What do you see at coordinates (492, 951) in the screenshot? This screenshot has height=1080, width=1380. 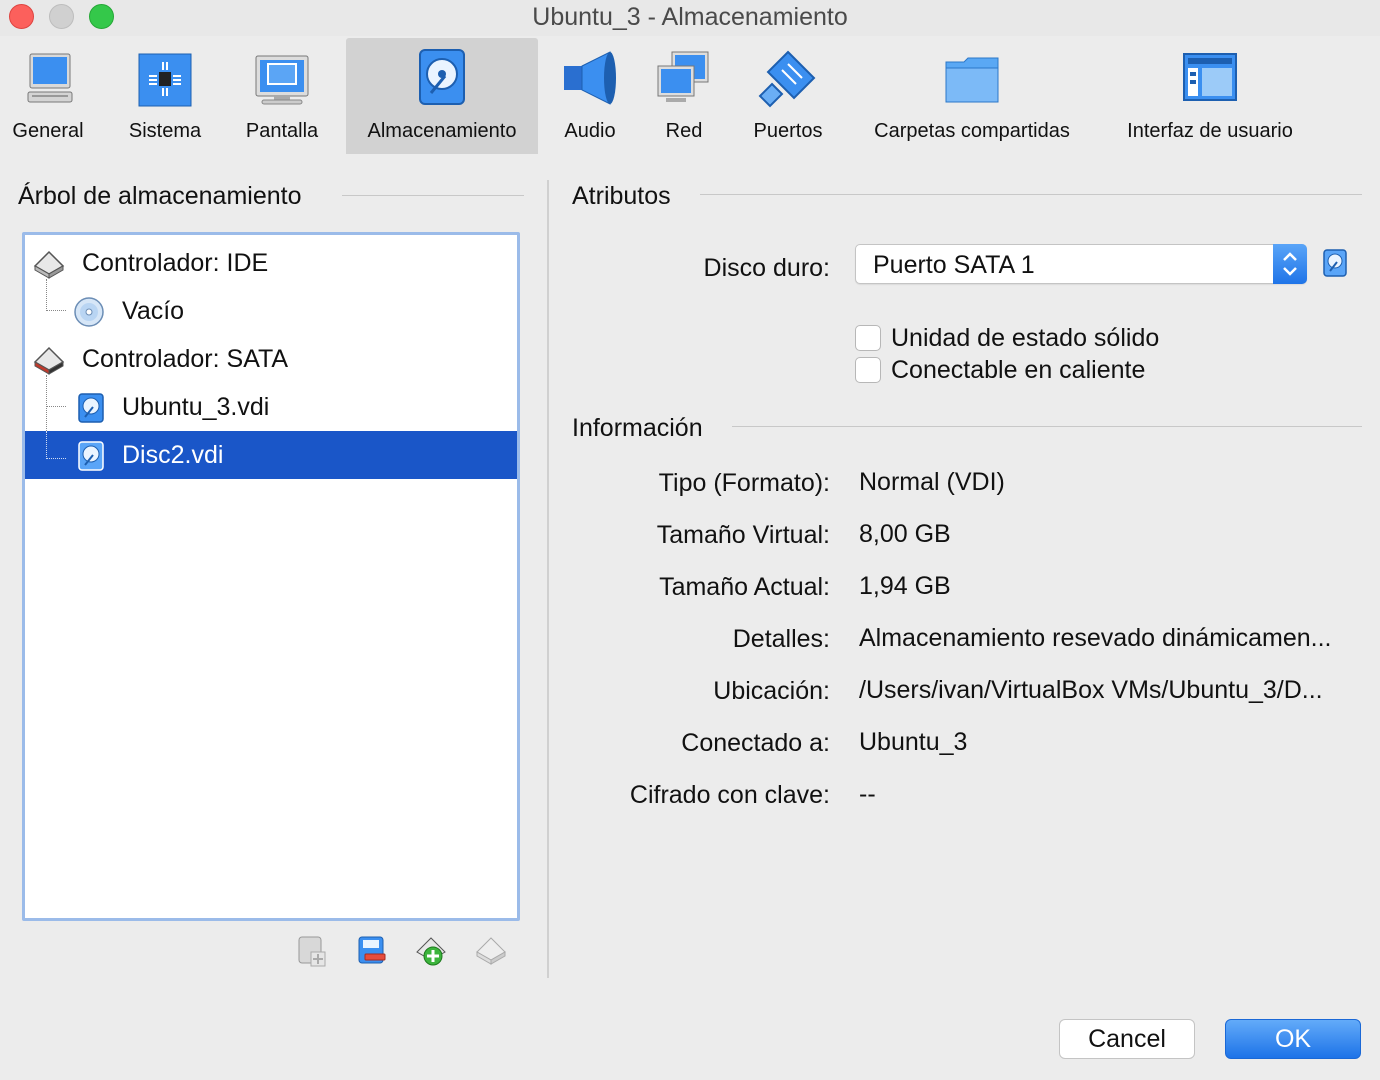 I see `remove-controller-icon` at bounding box center [492, 951].